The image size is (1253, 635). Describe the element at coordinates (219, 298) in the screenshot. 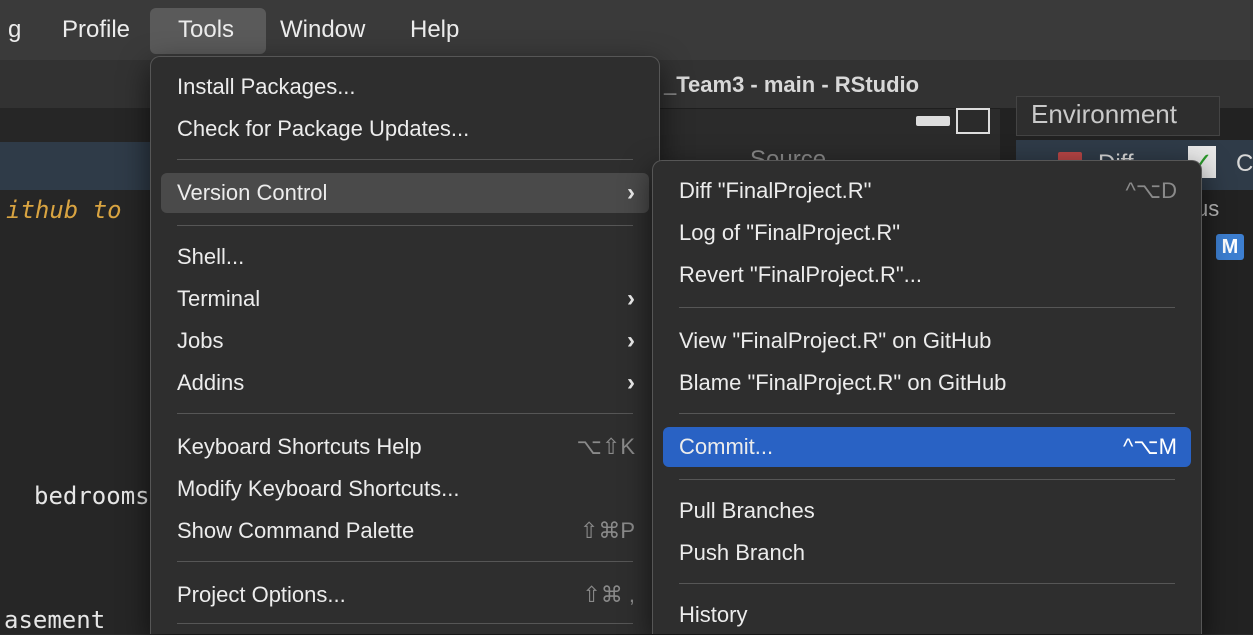

I see `menu-item-label: Terminal` at that location.